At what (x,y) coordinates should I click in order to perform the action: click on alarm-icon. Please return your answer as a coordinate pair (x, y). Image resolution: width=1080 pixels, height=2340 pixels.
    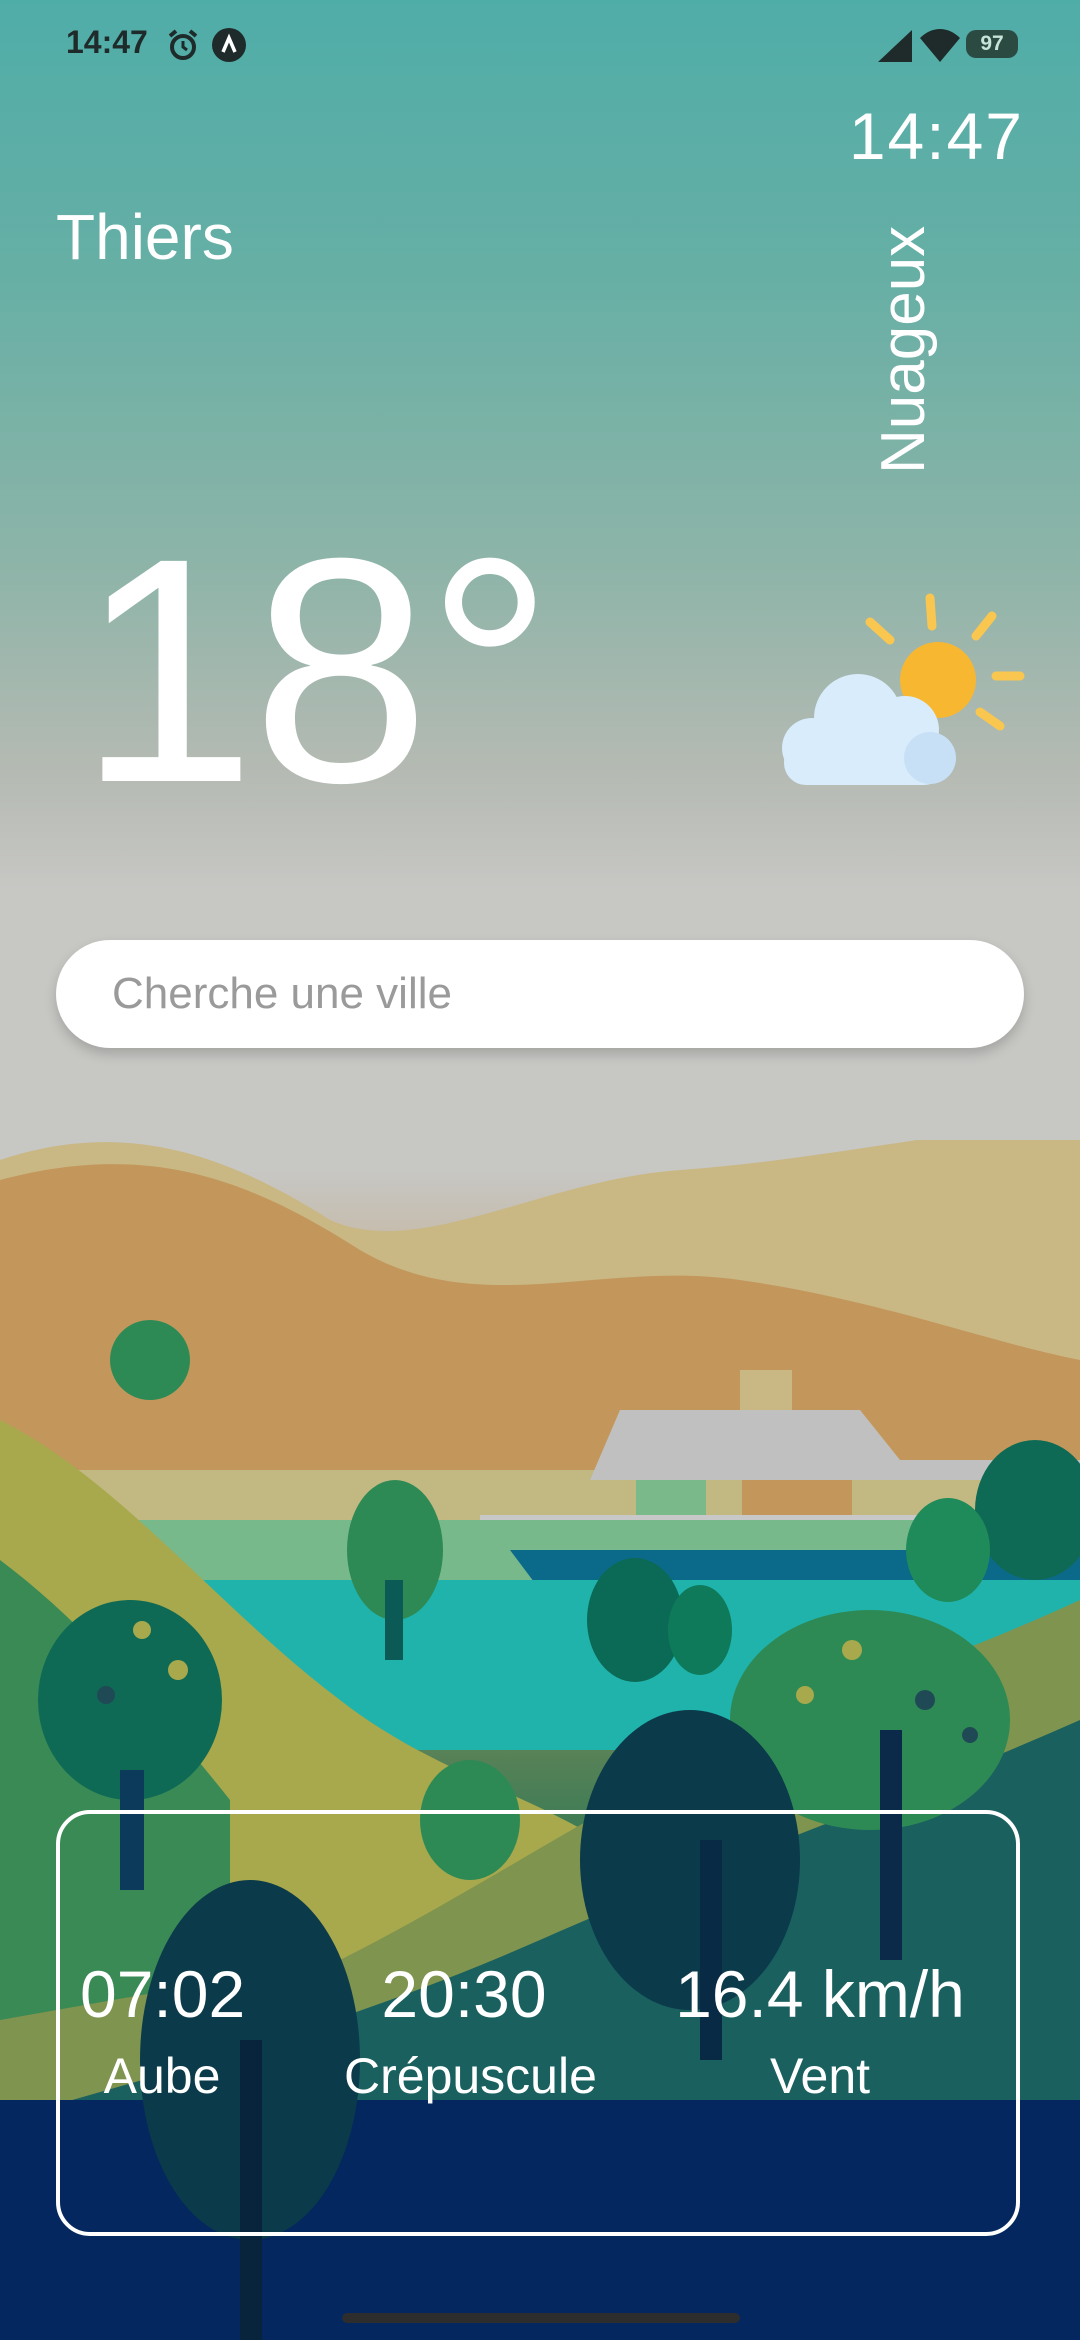
    Looking at the image, I should click on (183, 44).